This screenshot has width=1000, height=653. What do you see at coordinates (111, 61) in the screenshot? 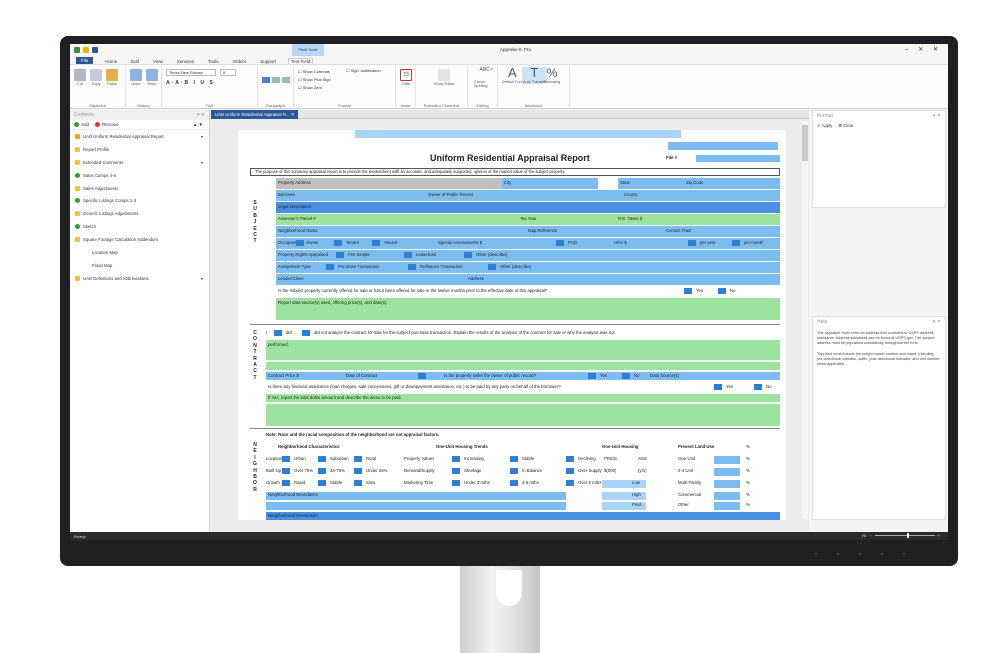
I see `menu-home: Home` at bounding box center [111, 61].